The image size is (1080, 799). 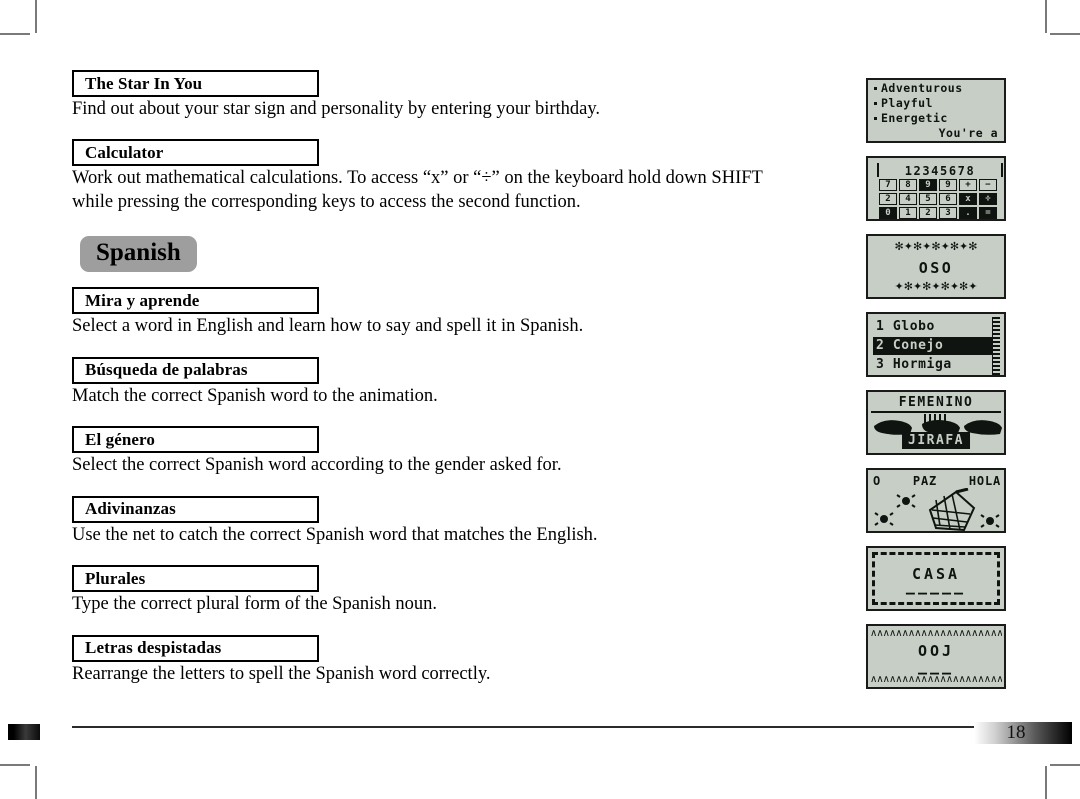 What do you see at coordinates (914, 118) in the screenshot?
I see `lcd-line: Energetic` at bounding box center [914, 118].